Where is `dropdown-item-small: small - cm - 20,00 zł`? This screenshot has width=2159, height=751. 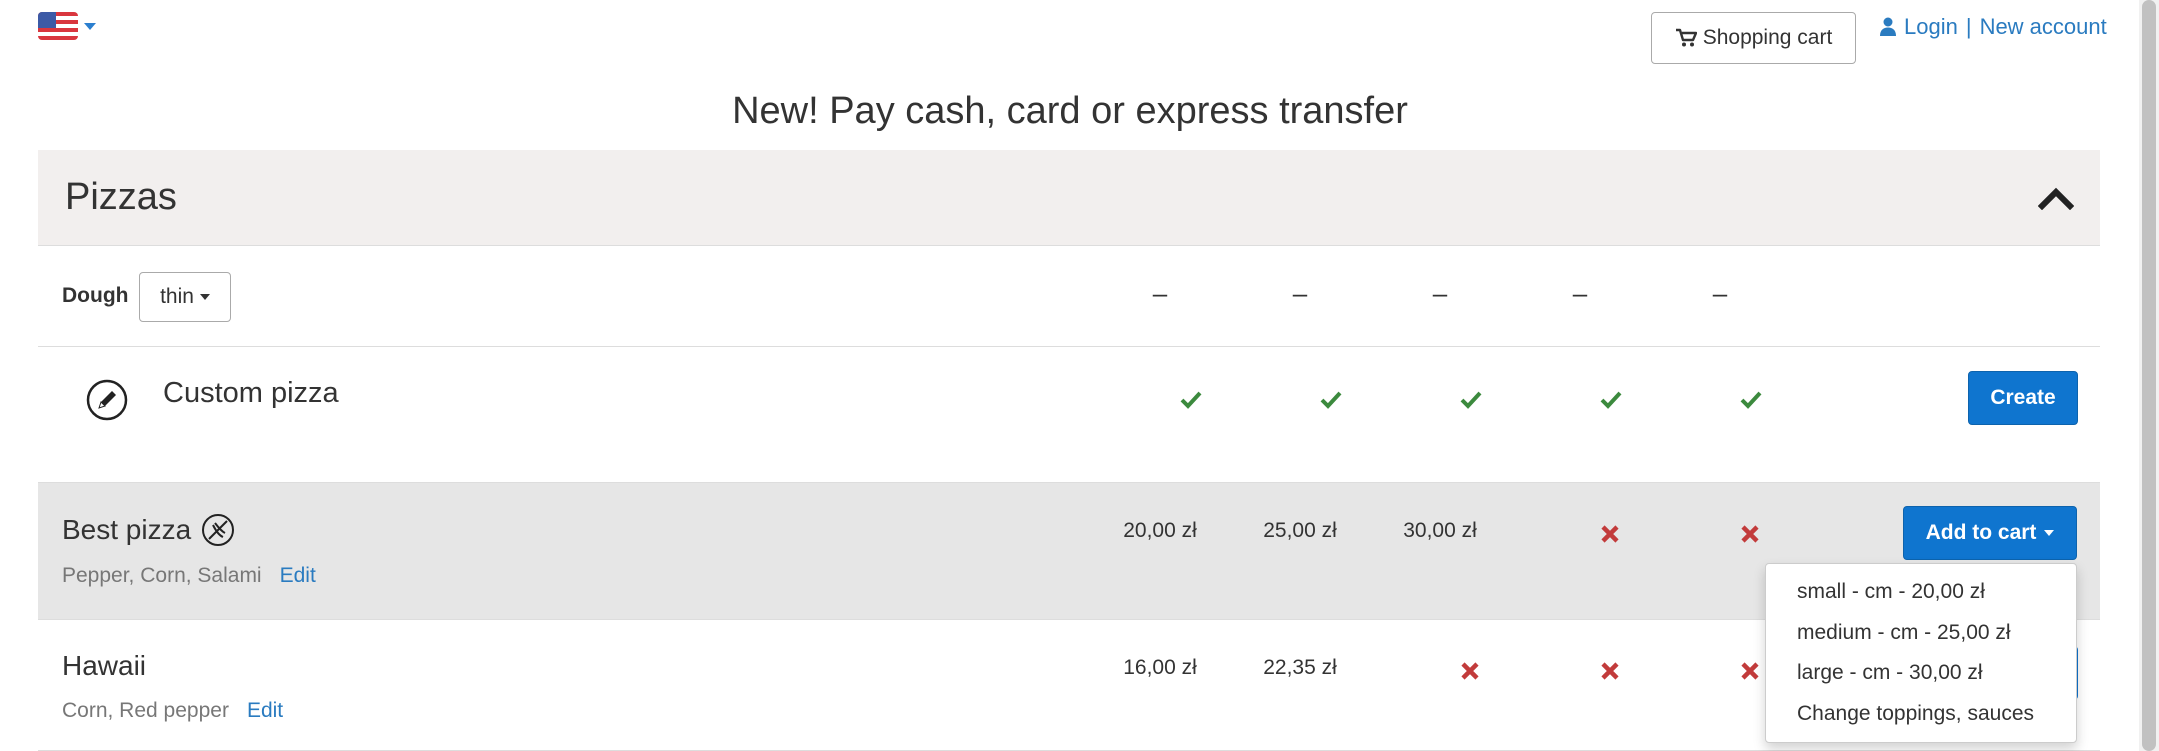
dropdown-item-small: small - cm - 20,00 zł is located at coordinates (1921, 592).